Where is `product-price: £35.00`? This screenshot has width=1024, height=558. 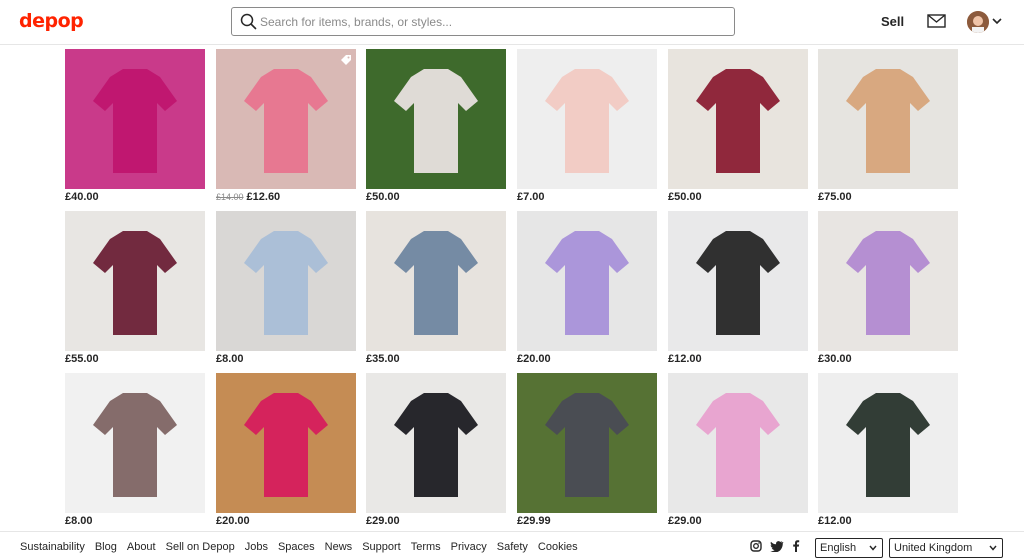
product-price: £35.00 is located at coordinates (383, 359).